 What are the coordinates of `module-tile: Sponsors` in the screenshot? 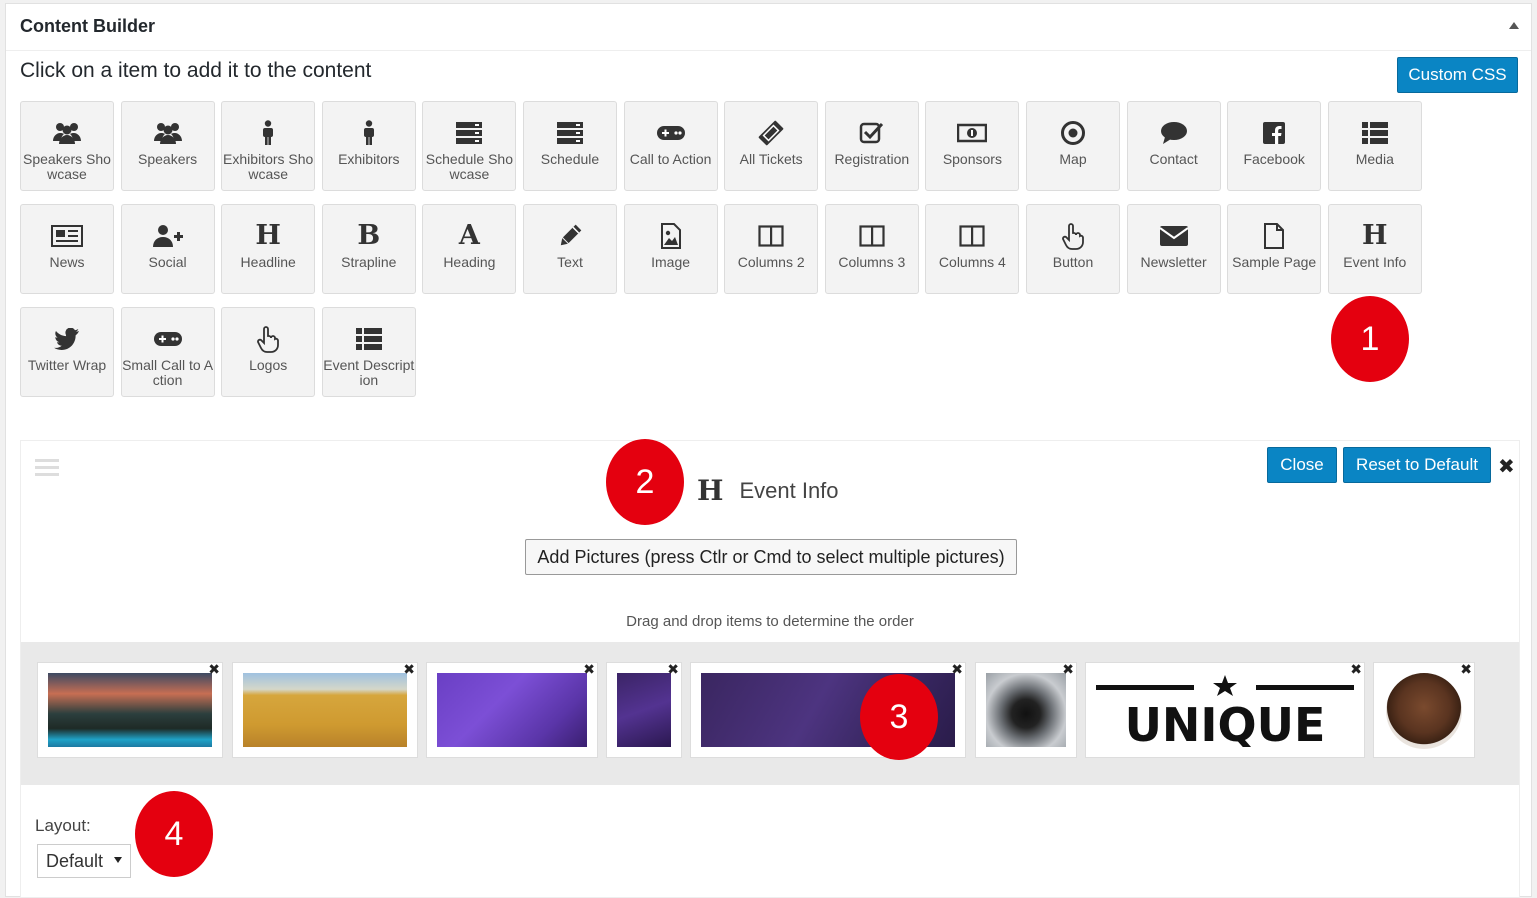 It's located at (972, 146).